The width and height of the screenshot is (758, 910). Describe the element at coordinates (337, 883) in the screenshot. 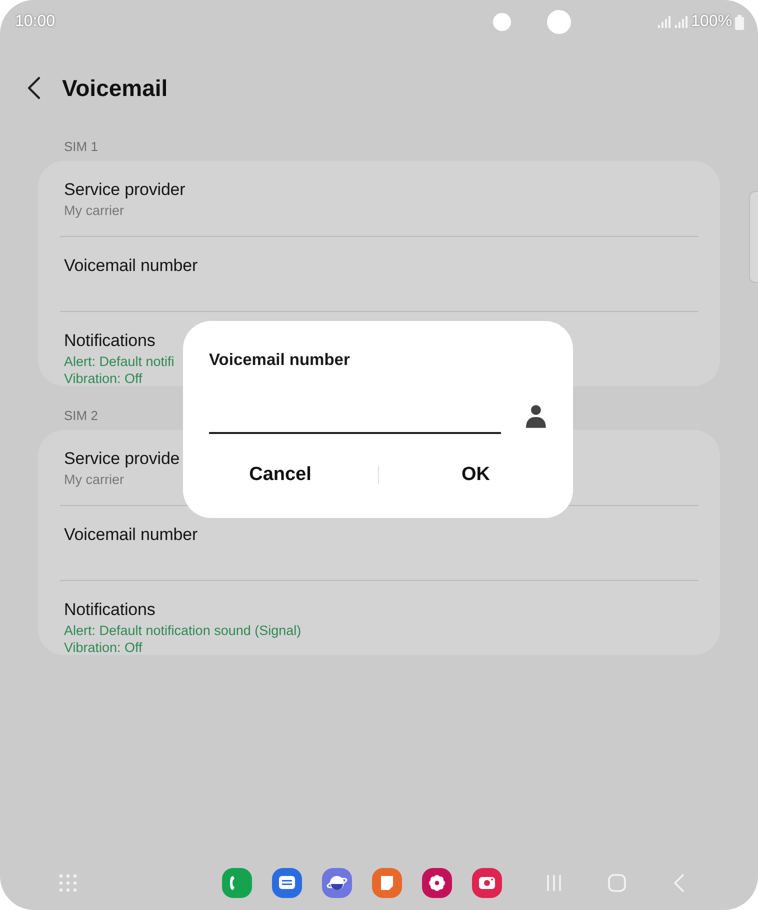

I see `planet-app-icon` at that location.